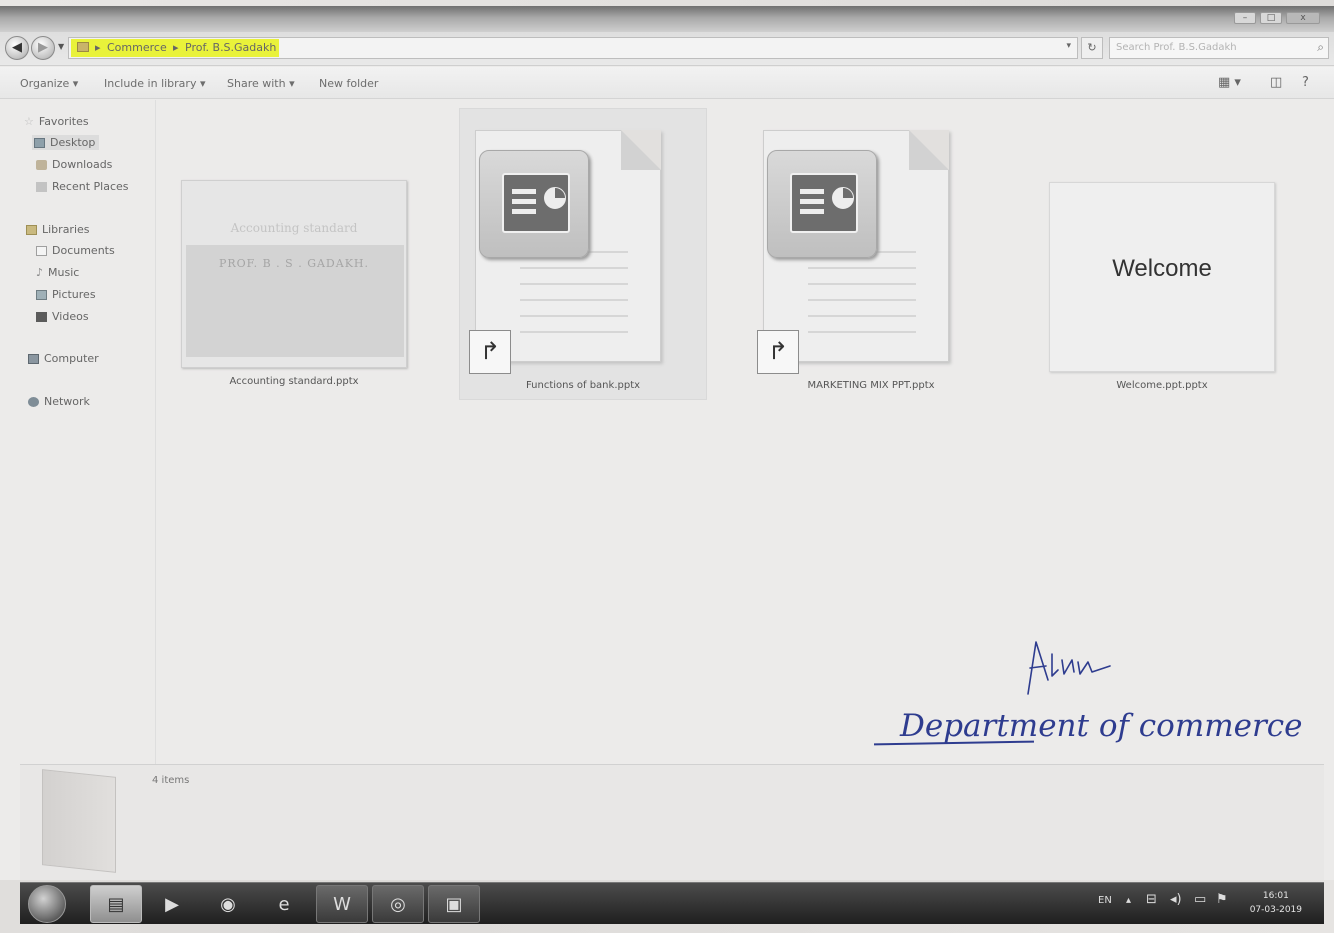  I want to click on clock-time: 16:01, so click(1275, 896).